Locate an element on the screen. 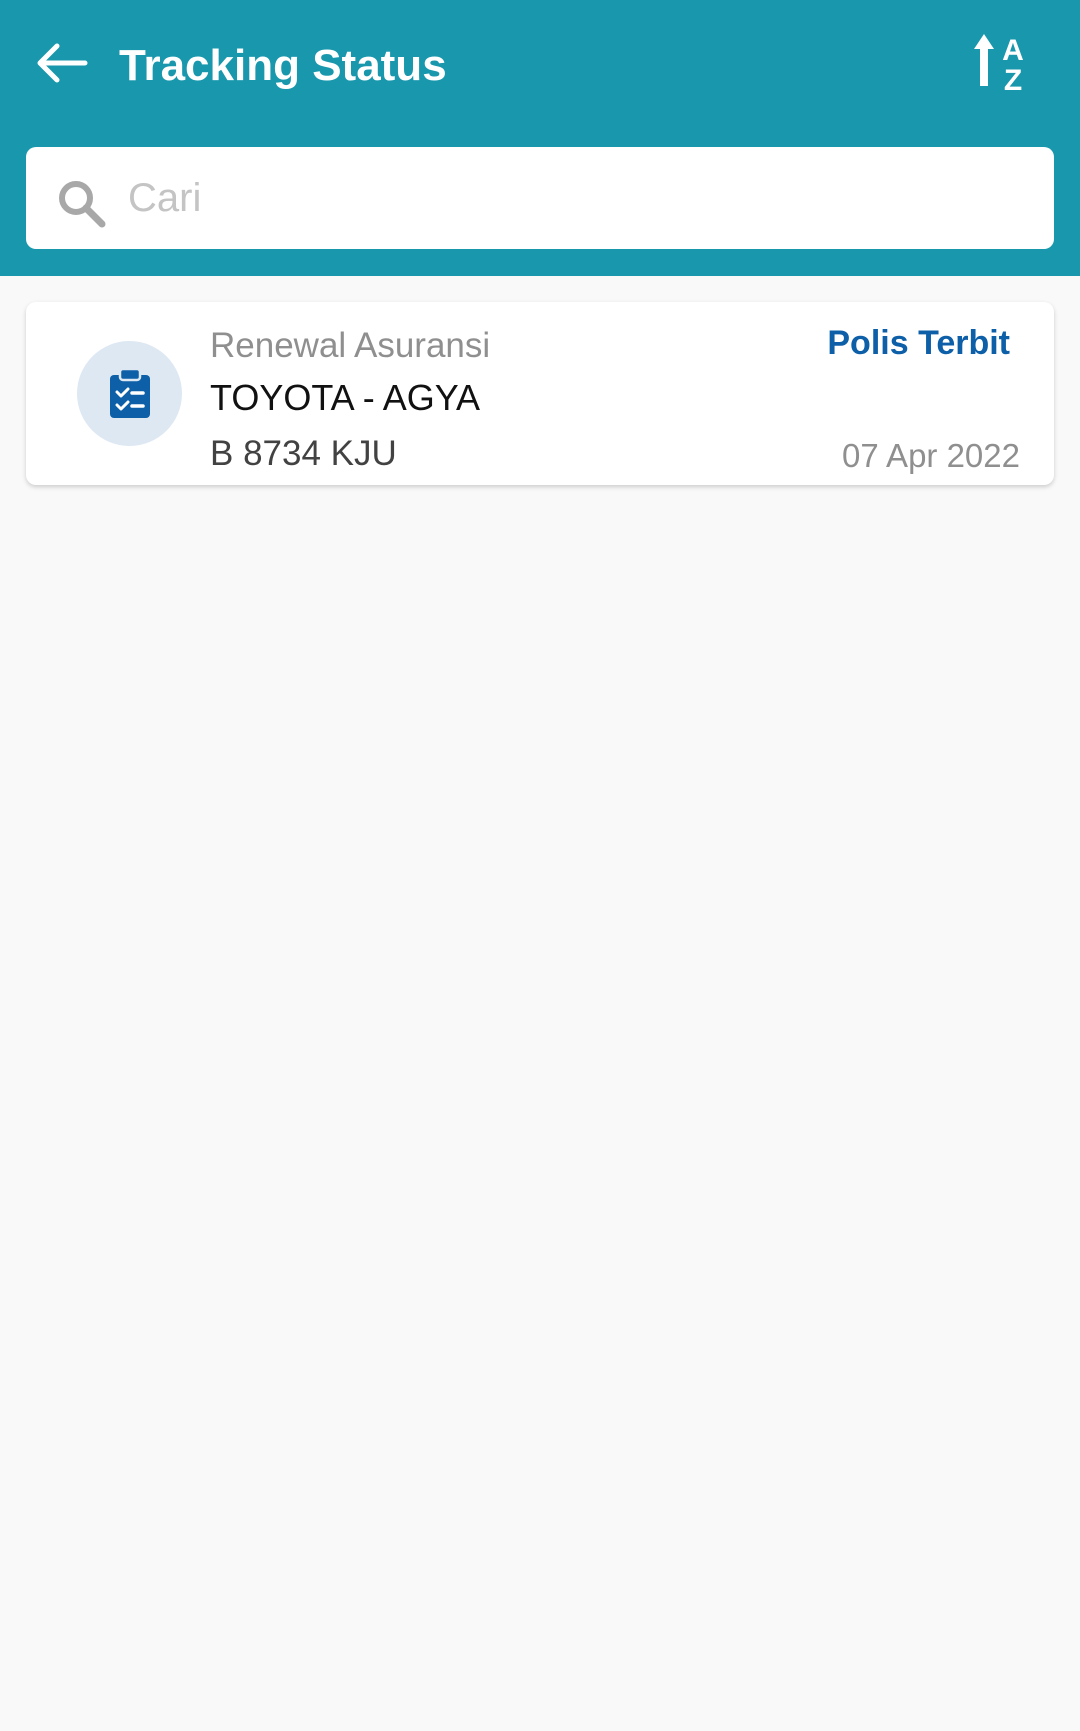 The width and height of the screenshot is (1080, 1731). search-input is located at coordinates (578, 198).